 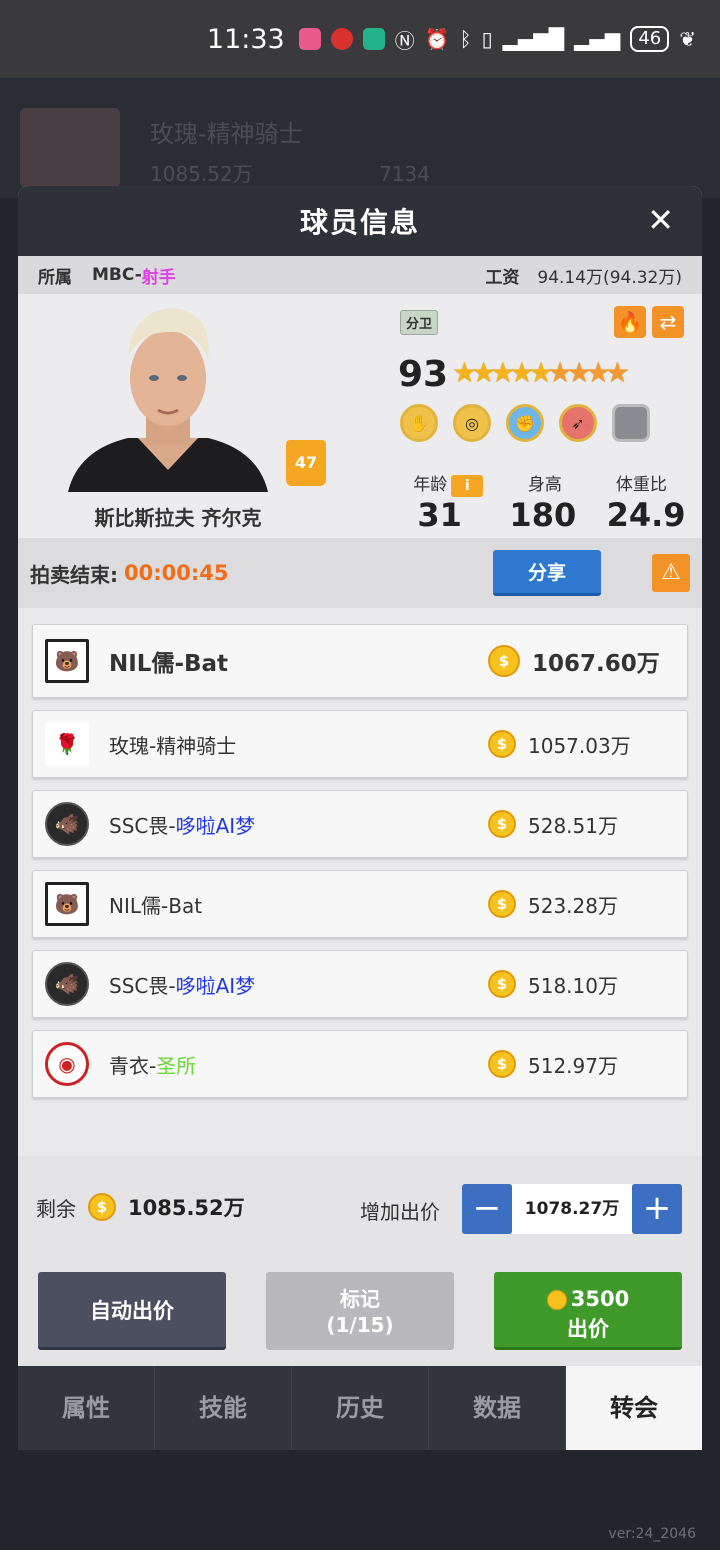 What do you see at coordinates (360, 275) in the screenshot?
I see `team-info-row: 所属 MBC- 射手 工资 94.14万(94.32万)` at bounding box center [360, 275].